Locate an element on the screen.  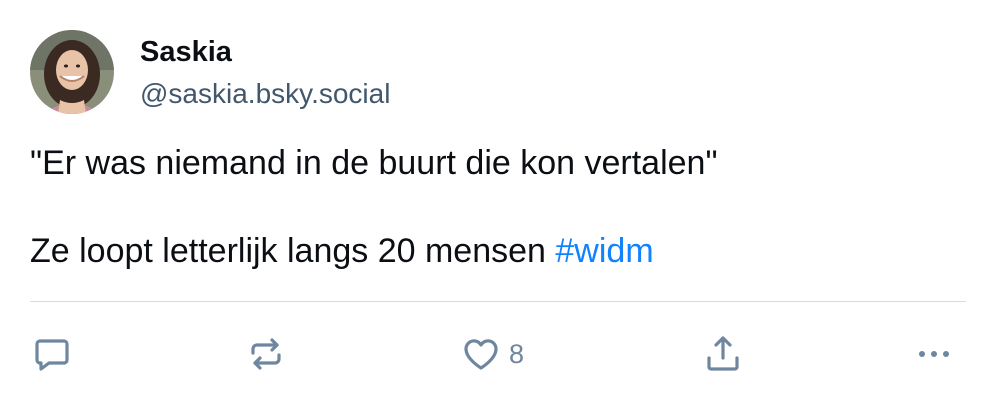
repost-arrows-icon is located at coordinates (266, 354).